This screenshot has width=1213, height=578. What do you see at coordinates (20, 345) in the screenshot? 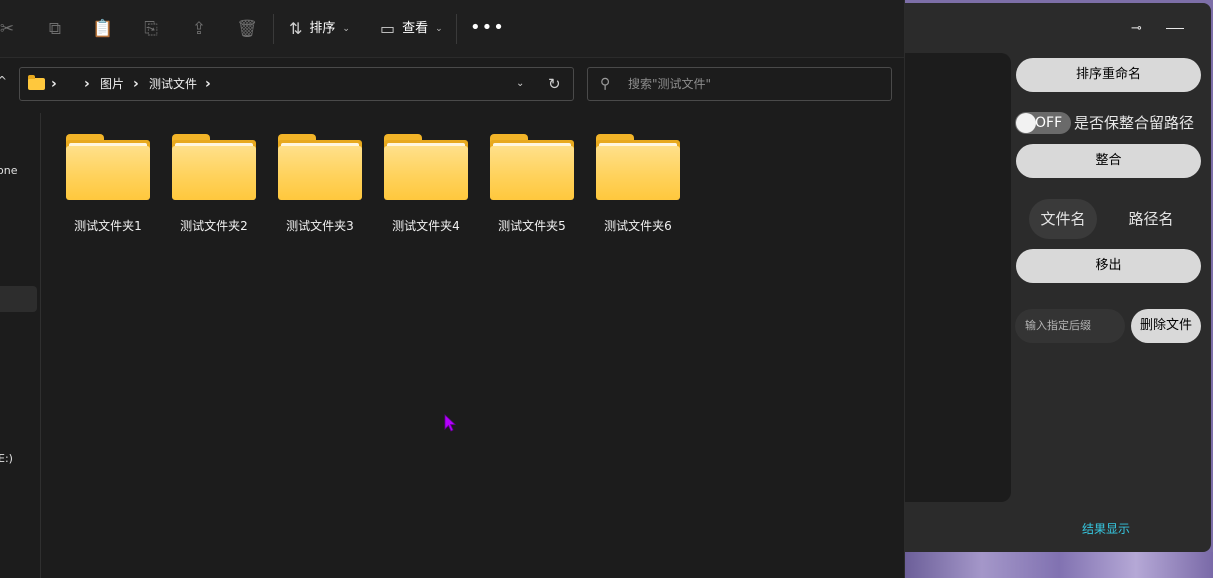
I see `navigation-pane: one E:)` at bounding box center [20, 345].